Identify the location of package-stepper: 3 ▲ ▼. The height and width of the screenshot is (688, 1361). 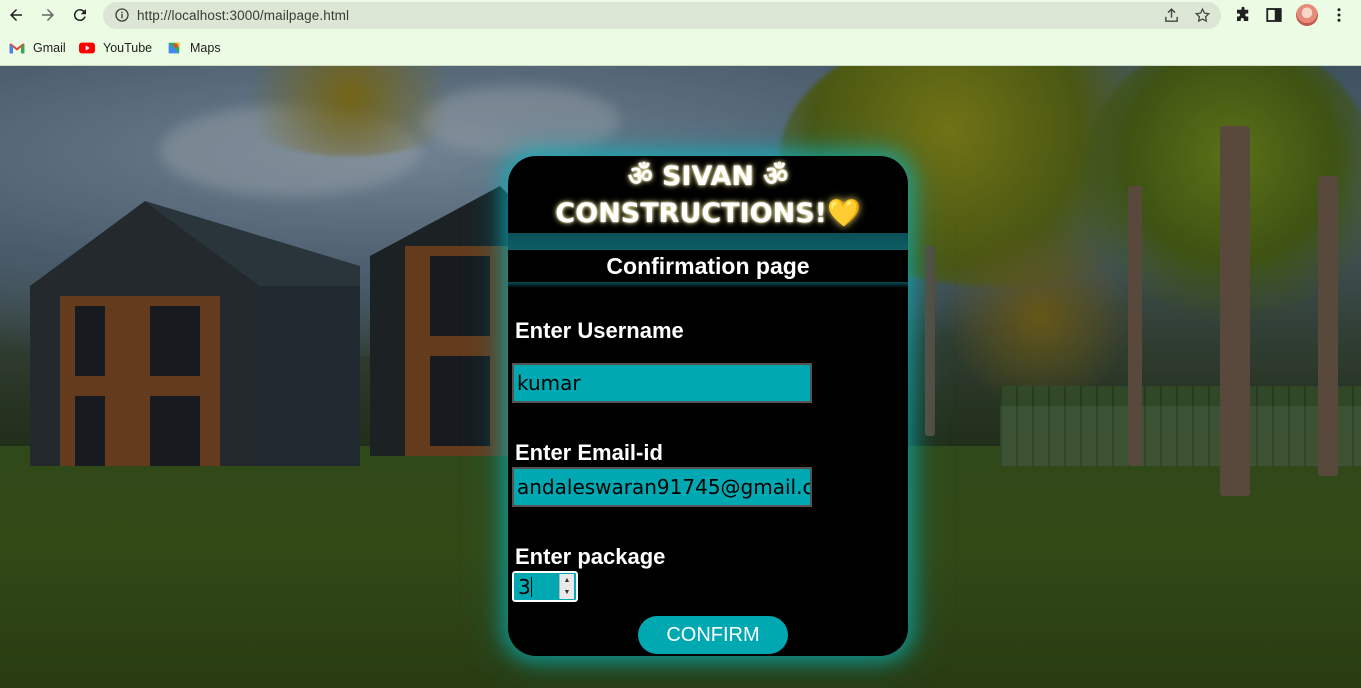
(545, 586).